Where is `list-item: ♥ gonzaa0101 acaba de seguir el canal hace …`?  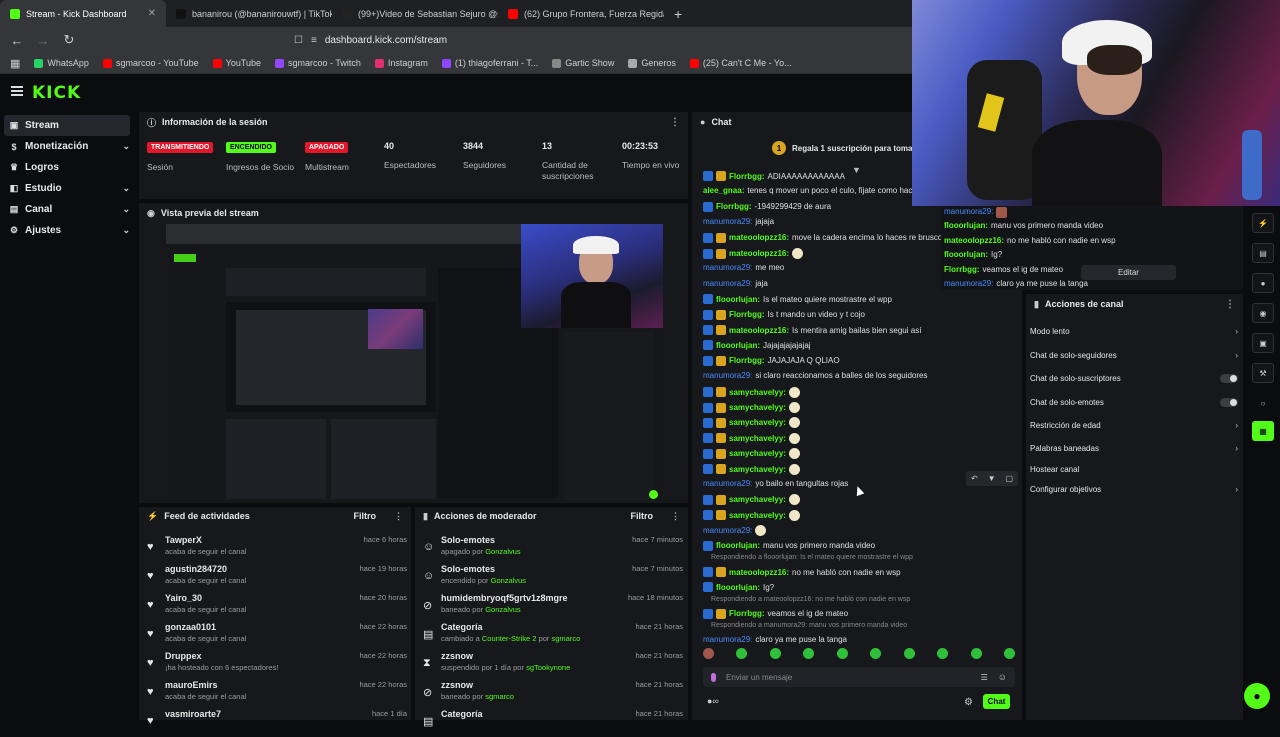
list-item: ♥ gonzaa0101 acaba de seguir el canal hace … is located at coordinates (277, 636).